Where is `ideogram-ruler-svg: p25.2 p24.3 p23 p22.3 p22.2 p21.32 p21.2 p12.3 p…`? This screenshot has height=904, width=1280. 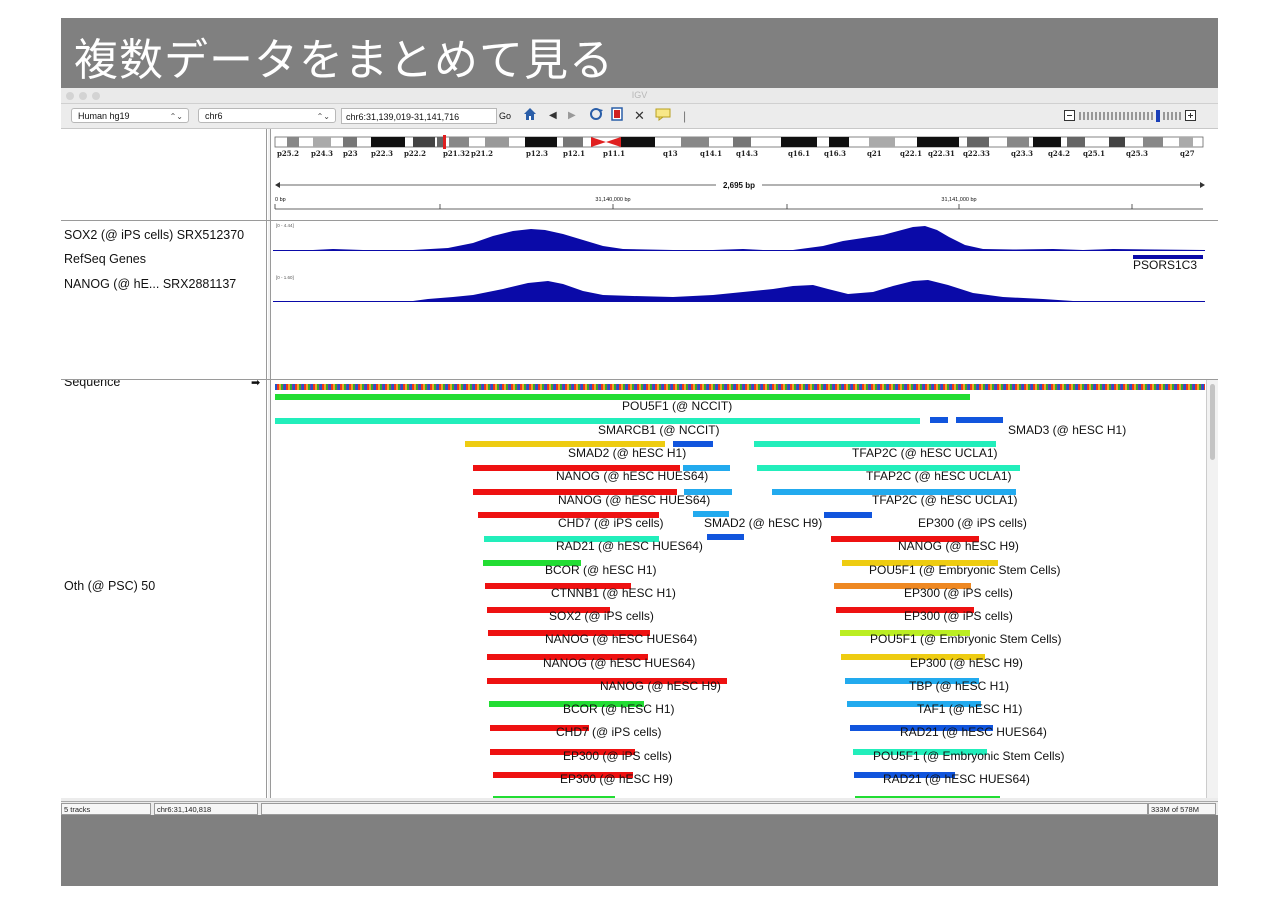 ideogram-ruler-svg: p25.2 p24.3 p23 p22.3 p22.2 p21.32 p21.2 p12.3 p… is located at coordinates (745, 174).